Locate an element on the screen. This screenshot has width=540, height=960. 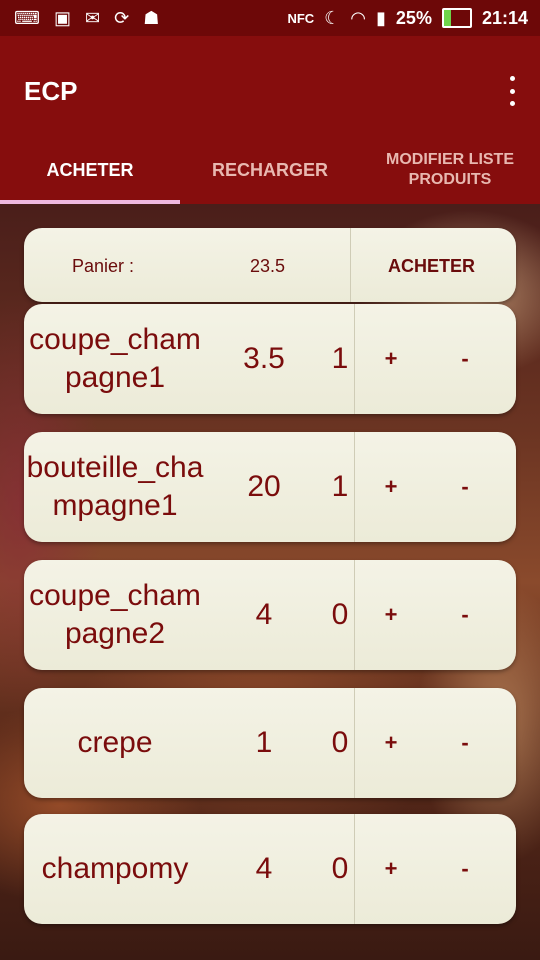
signal-icon: ▮ is located at coordinates (381, 18).